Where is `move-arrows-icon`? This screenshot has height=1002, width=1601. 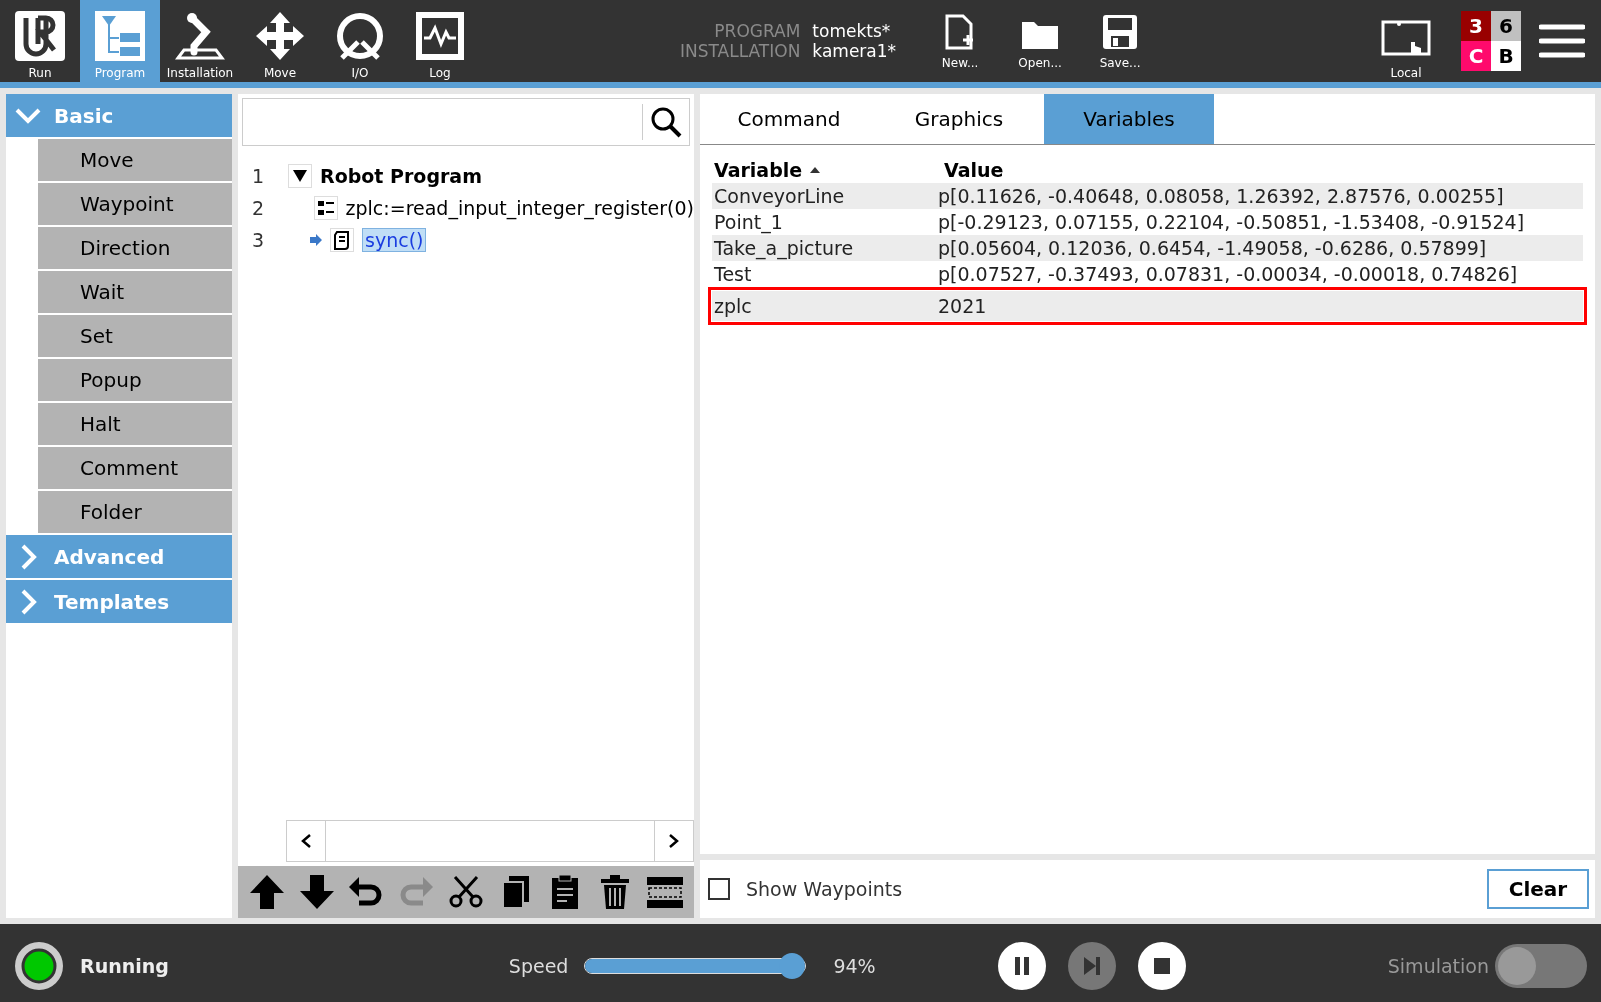
move-arrows-icon is located at coordinates (280, 36).